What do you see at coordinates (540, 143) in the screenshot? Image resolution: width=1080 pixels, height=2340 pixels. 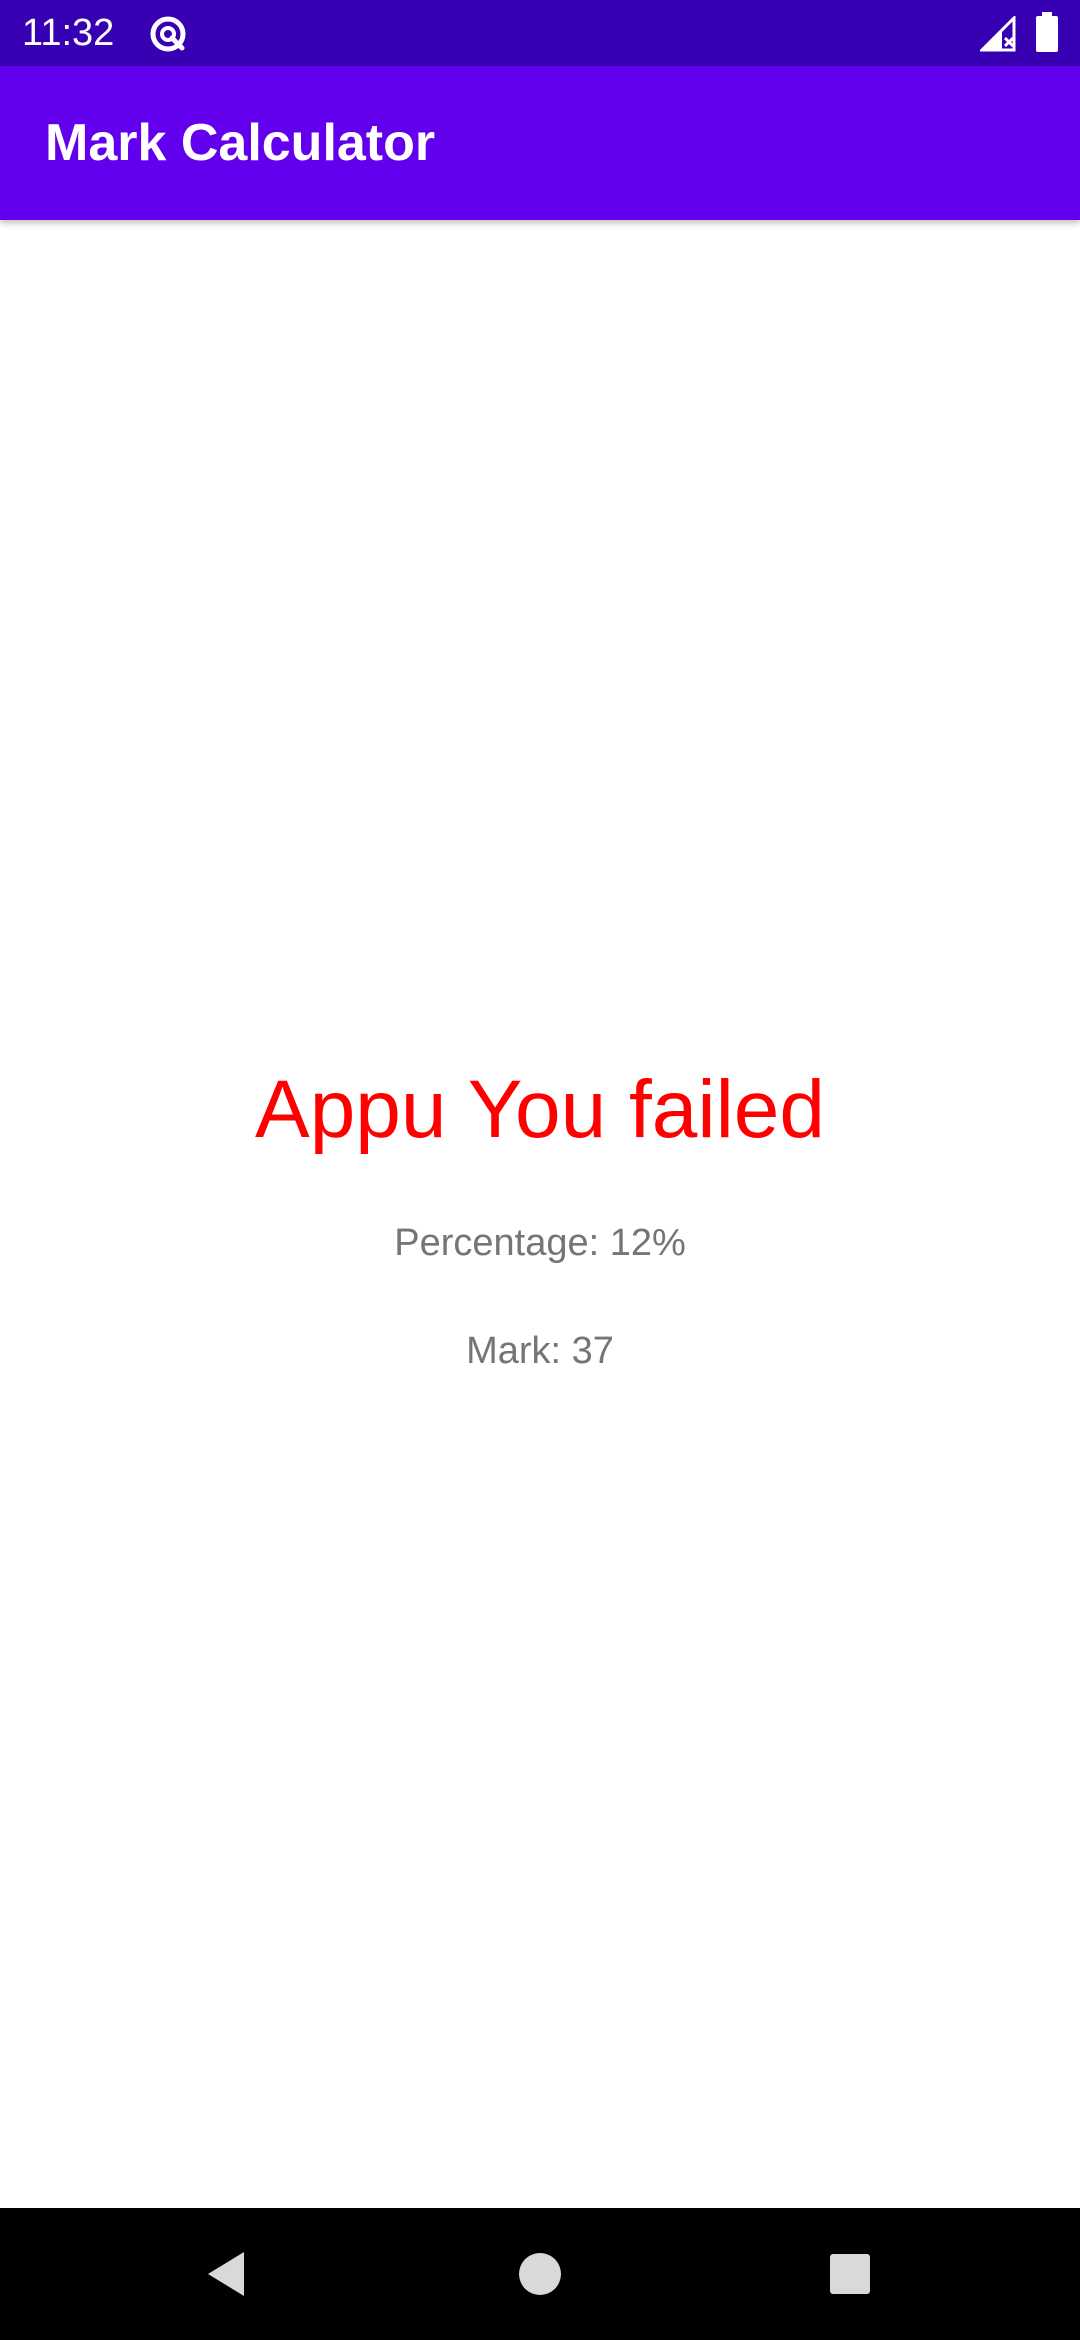 I see `app-bar: Mark Calculator` at bounding box center [540, 143].